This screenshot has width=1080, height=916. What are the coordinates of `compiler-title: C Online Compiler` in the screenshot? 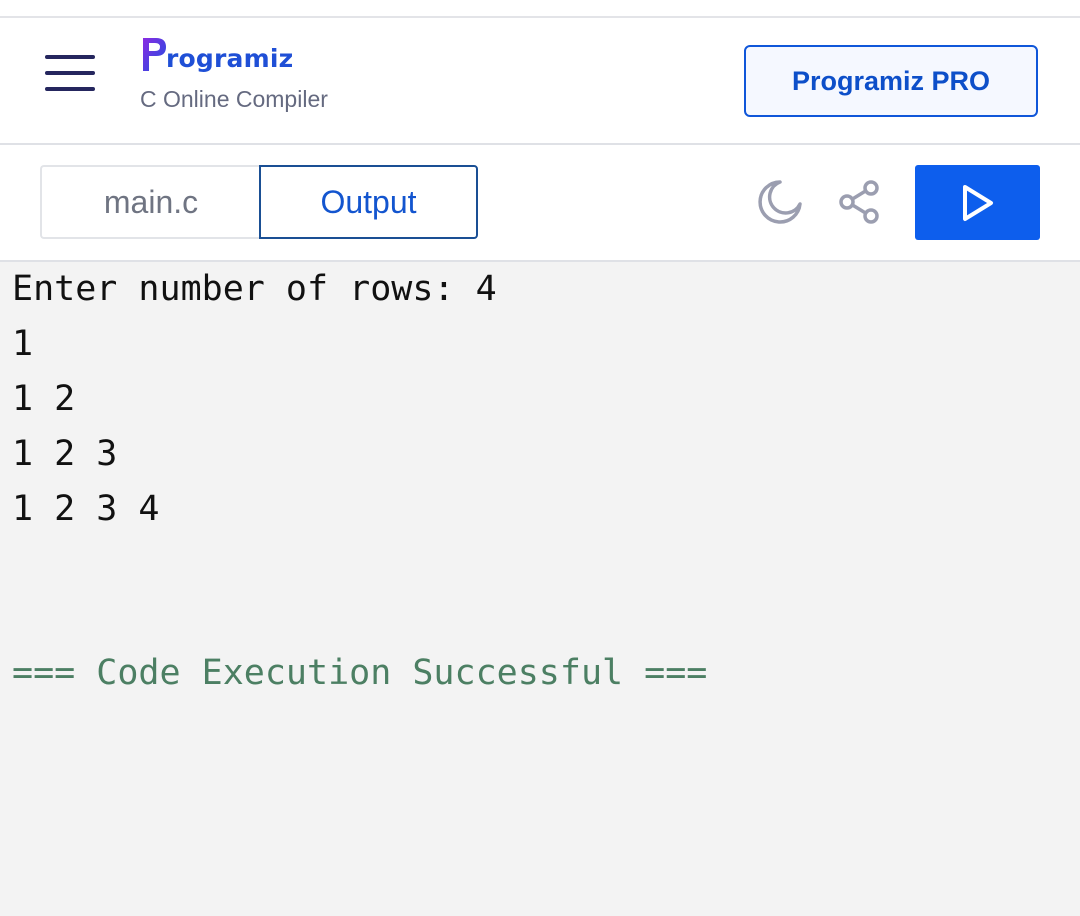 It's located at (234, 99).